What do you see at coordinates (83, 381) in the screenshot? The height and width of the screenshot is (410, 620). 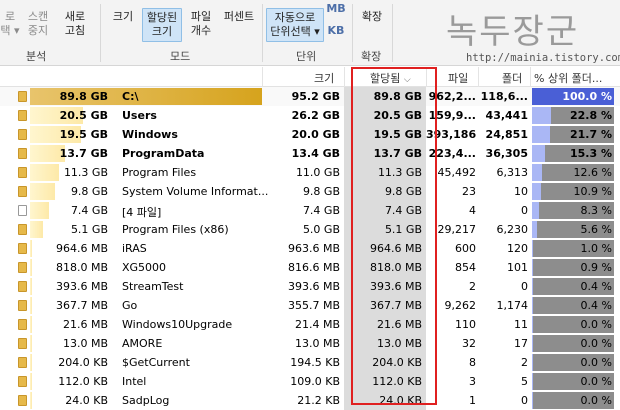 I see `size-label: 112.0 KB` at bounding box center [83, 381].